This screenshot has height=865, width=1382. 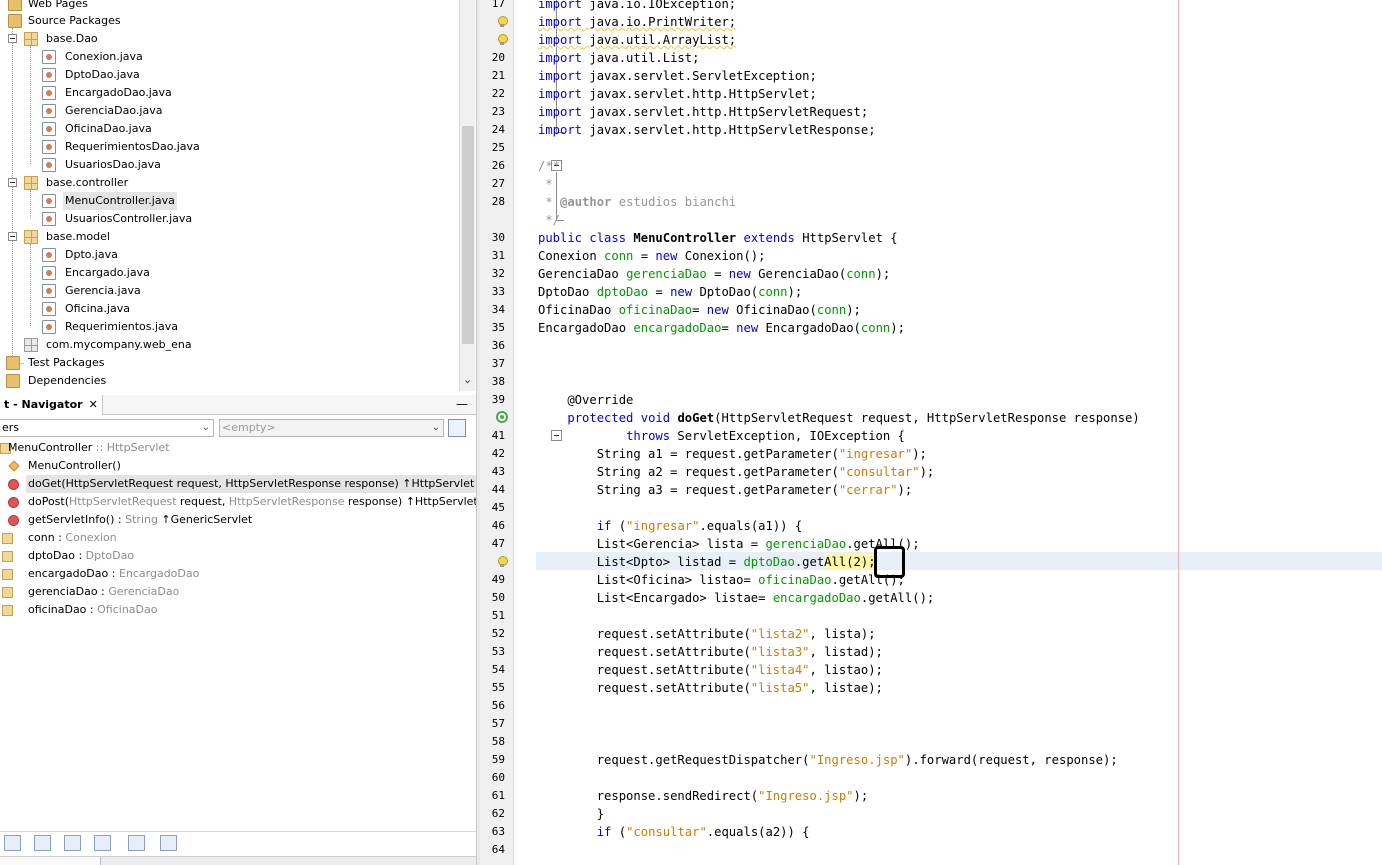 I want to click on tab-label: t - Navigator, so click(x=43, y=404).